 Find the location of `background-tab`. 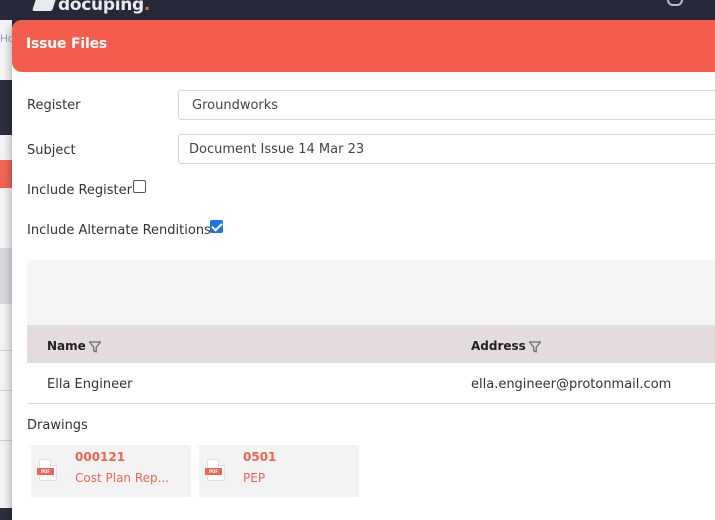

background-tab is located at coordinates (6, 174).